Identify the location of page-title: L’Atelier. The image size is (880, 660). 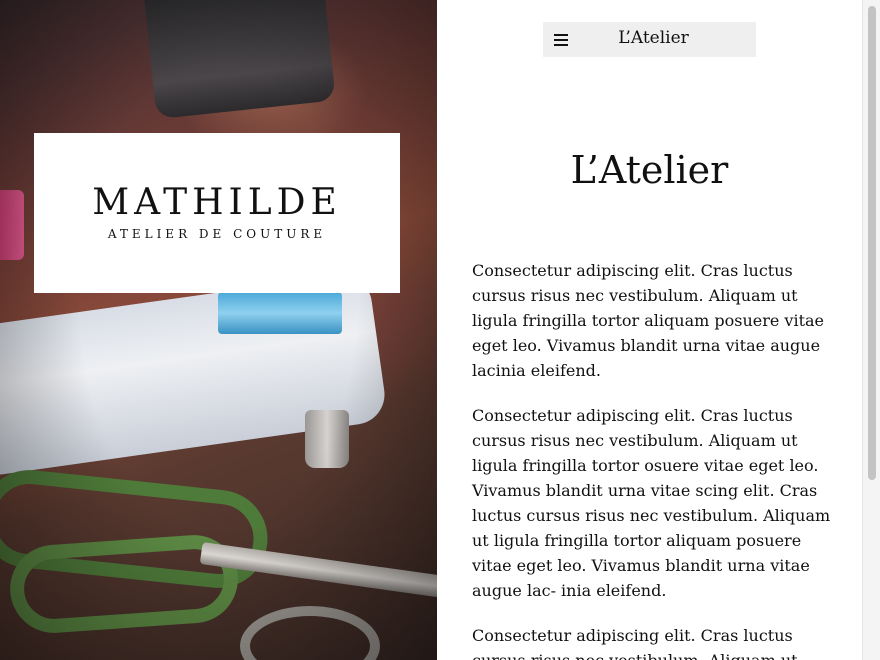
(649, 170).